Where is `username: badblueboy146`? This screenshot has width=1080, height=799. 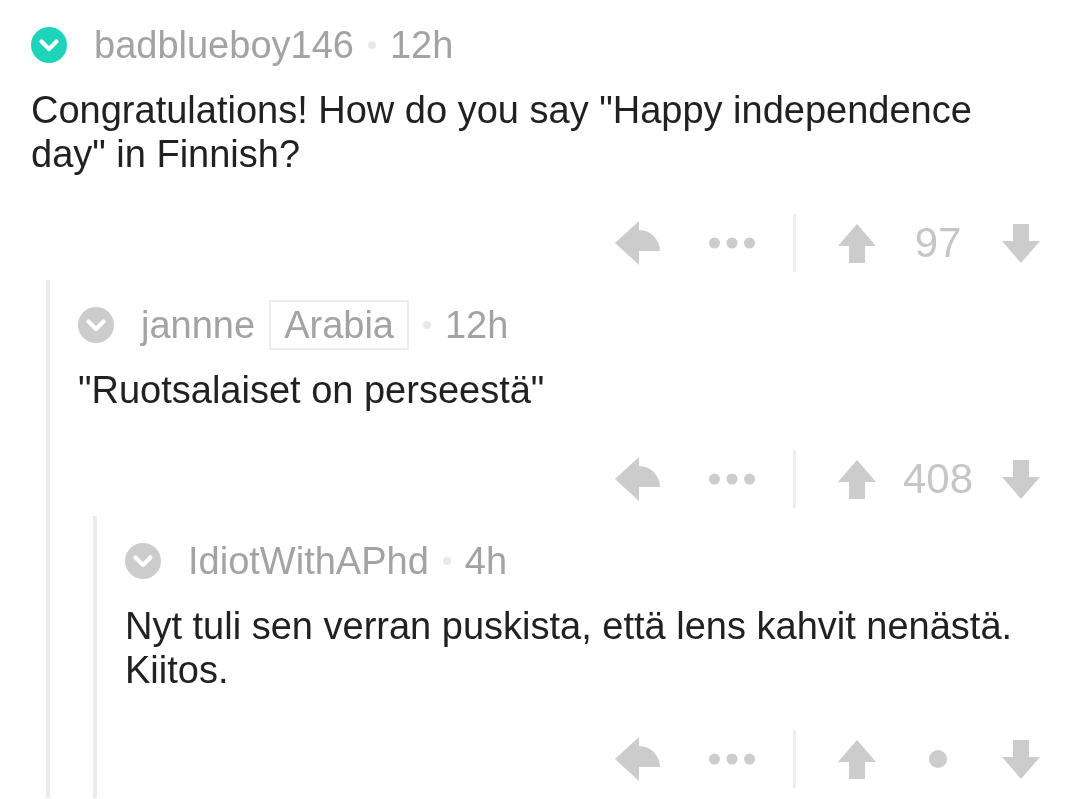
username: badblueboy146 is located at coordinates (224, 45).